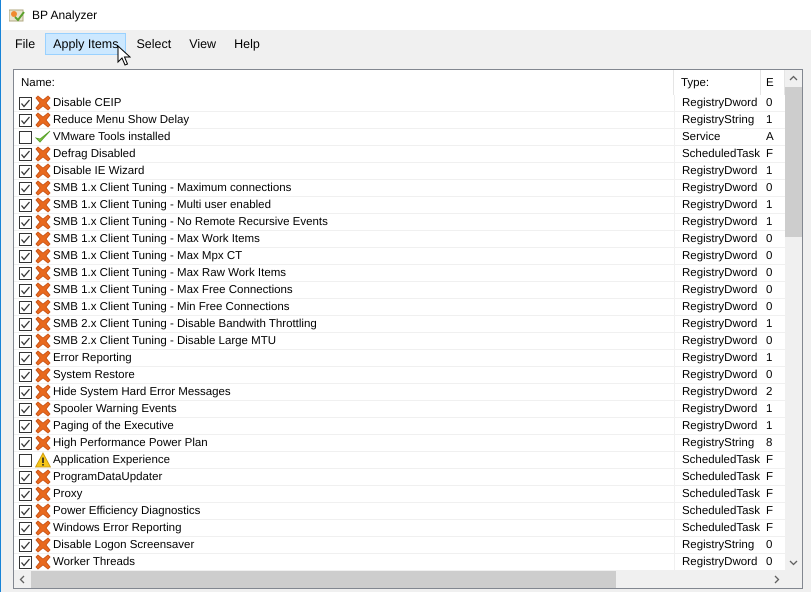  I want to click on menu-item: Help, so click(247, 44).